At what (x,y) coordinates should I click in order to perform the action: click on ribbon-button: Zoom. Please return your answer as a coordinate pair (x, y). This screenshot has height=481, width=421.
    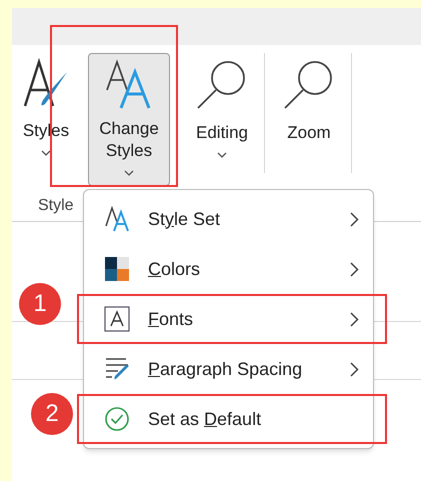
    Looking at the image, I should click on (309, 119).